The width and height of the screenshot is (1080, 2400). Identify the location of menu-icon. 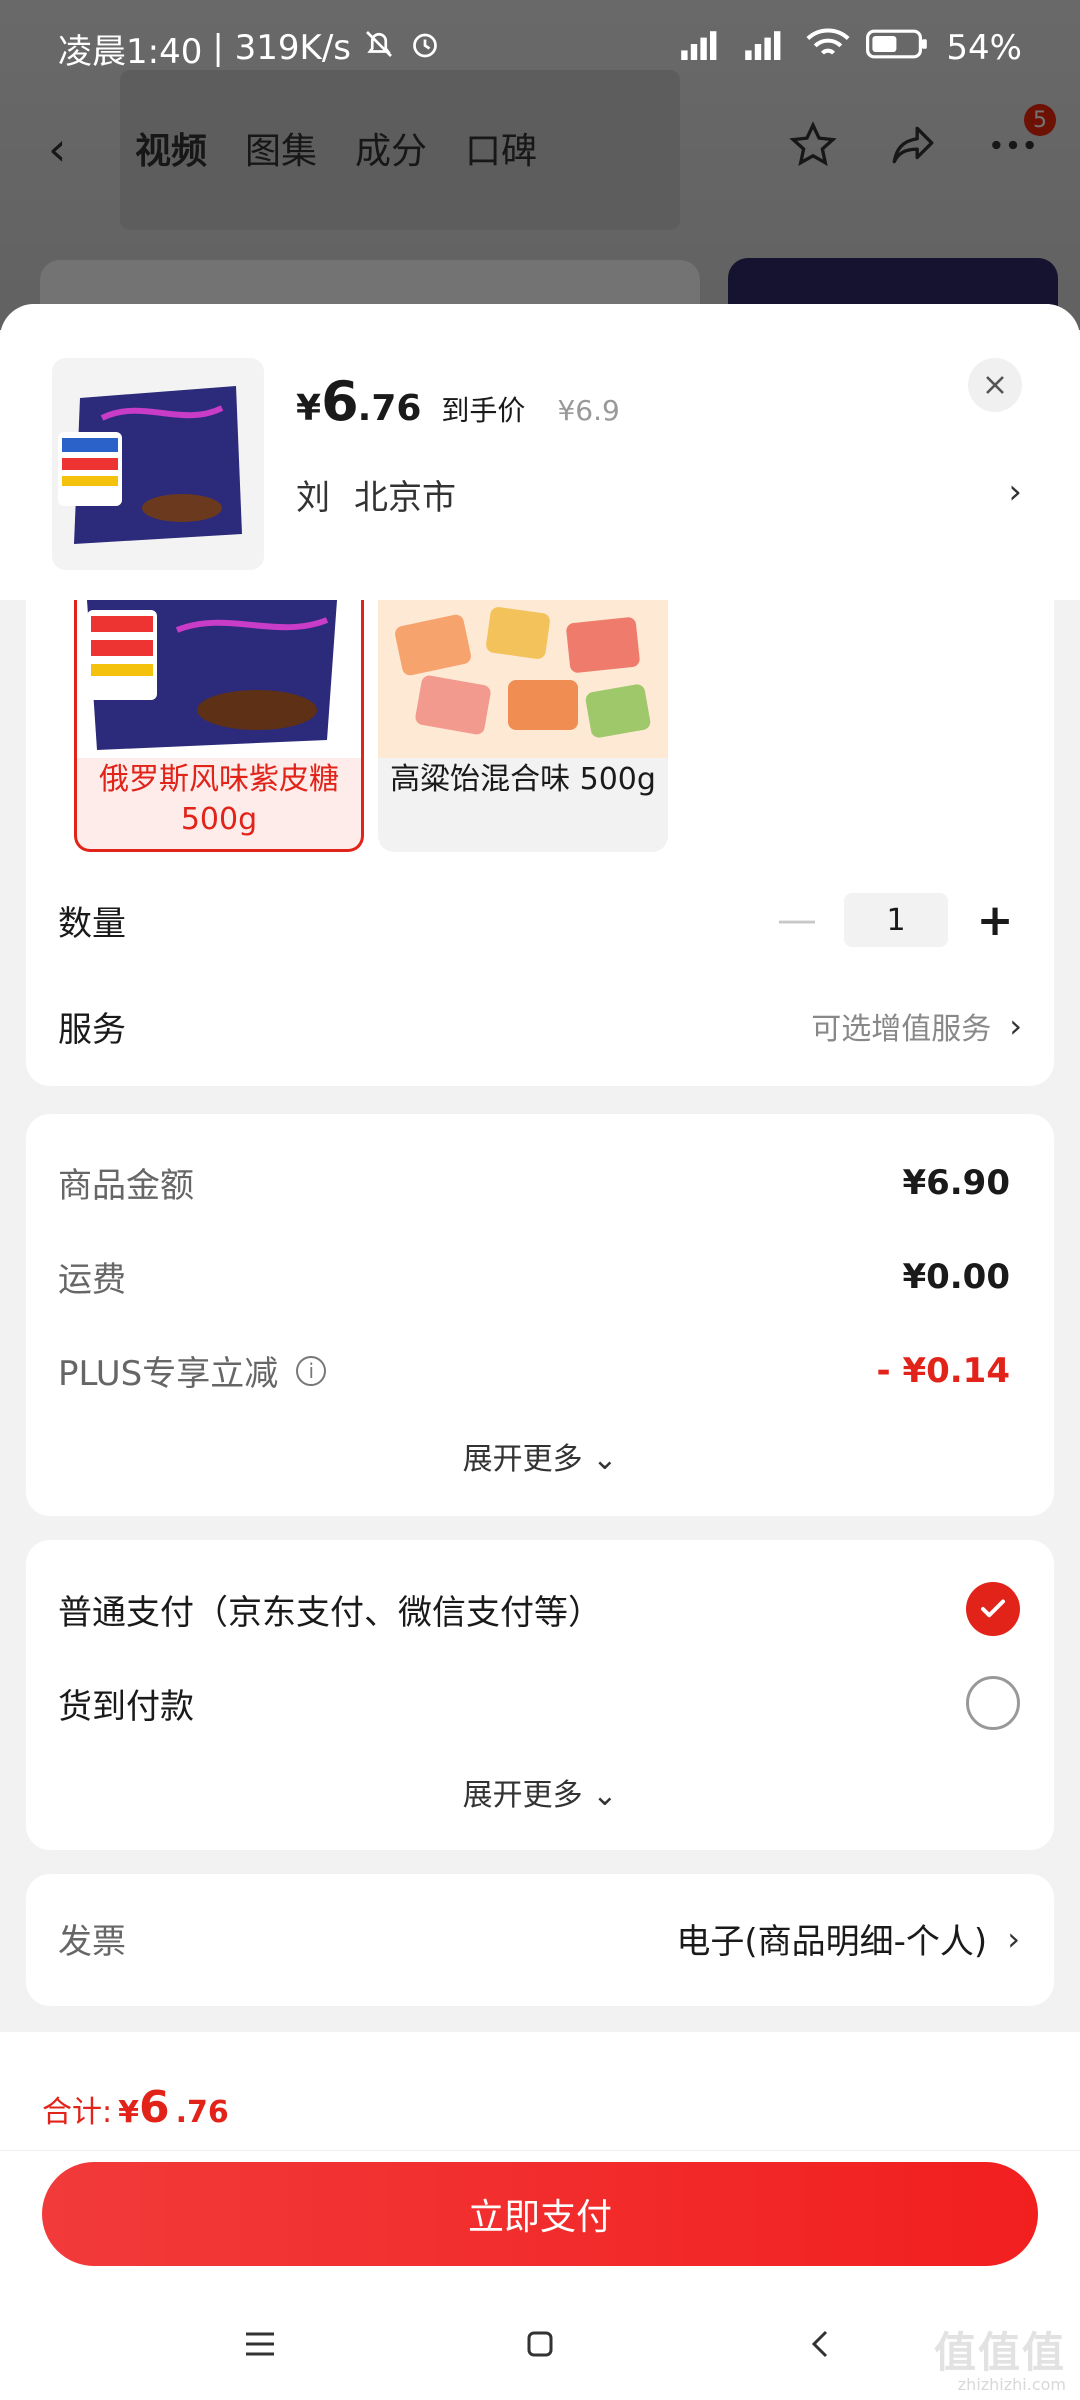
(260, 2344).